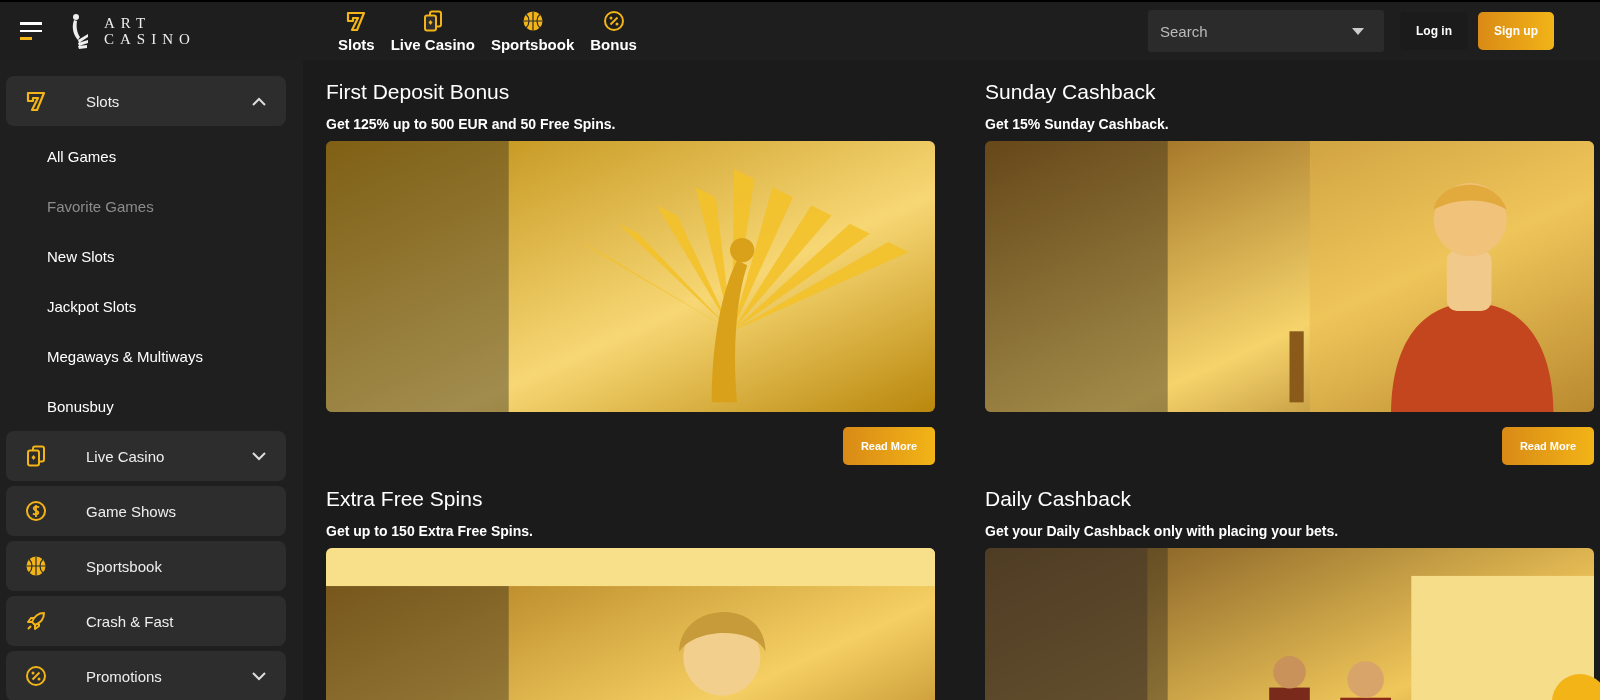  What do you see at coordinates (1071, 92) in the screenshot?
I see `promo-title: Sunday Cashback` at bounding box center [1071, 92].